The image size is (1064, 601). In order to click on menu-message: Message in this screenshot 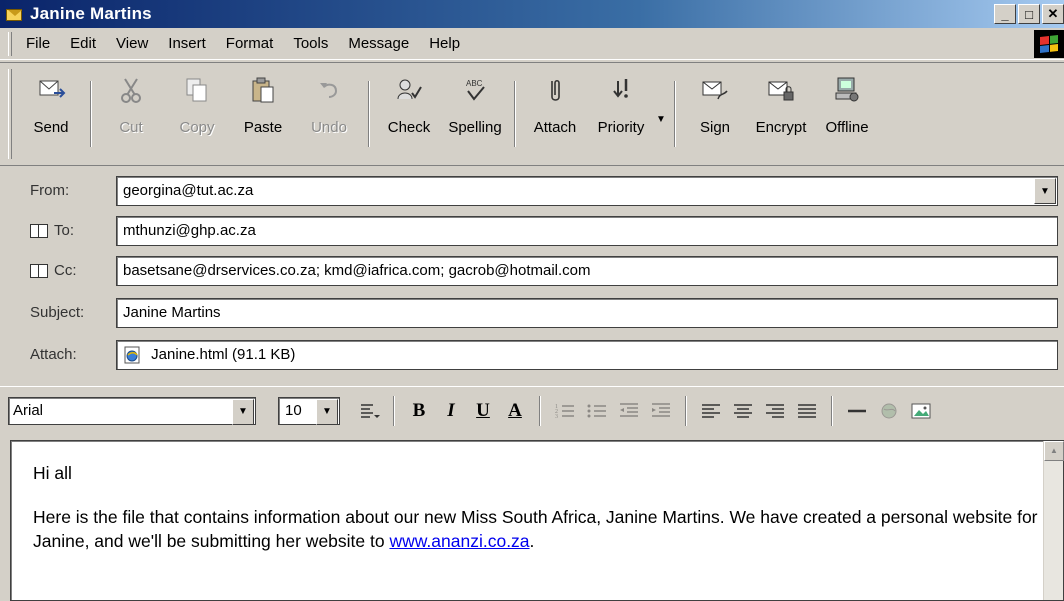, I will do `click(378, 43)`.